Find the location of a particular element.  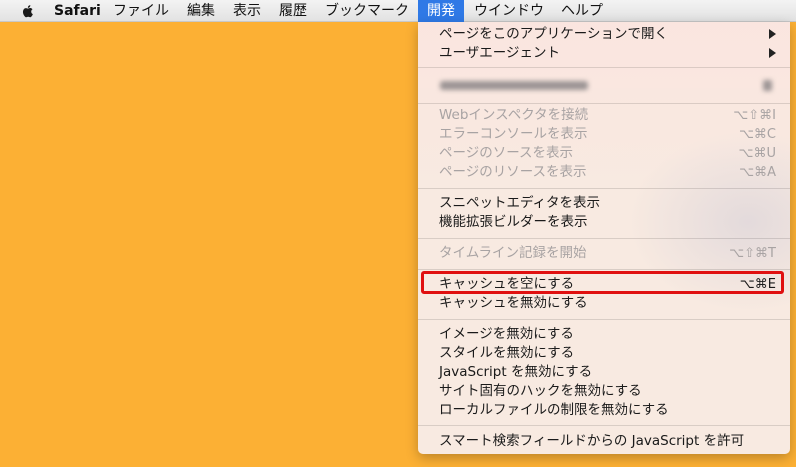

menu-item-disable-local-file-restrictions: ローカルファイルの制限を無効にする is located at coordinates (604, 410).